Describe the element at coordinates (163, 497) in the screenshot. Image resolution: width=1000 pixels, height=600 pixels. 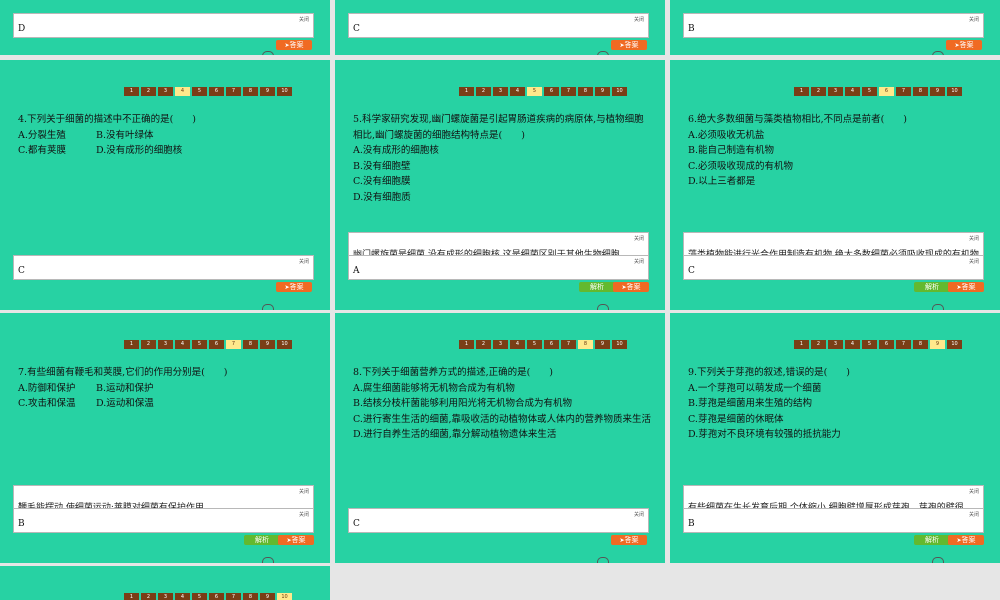
I see `explanation-box: 关闭 鞭毛能摆动,使细菌运动;荚膜对细菌有保护作用` at that location.